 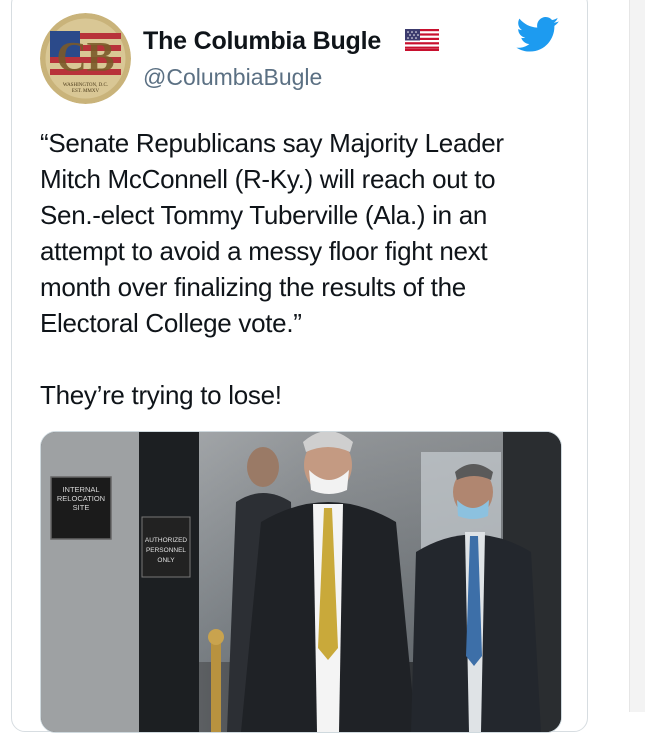 I want to click on us-flag-icon, so click(x=422, y=40).